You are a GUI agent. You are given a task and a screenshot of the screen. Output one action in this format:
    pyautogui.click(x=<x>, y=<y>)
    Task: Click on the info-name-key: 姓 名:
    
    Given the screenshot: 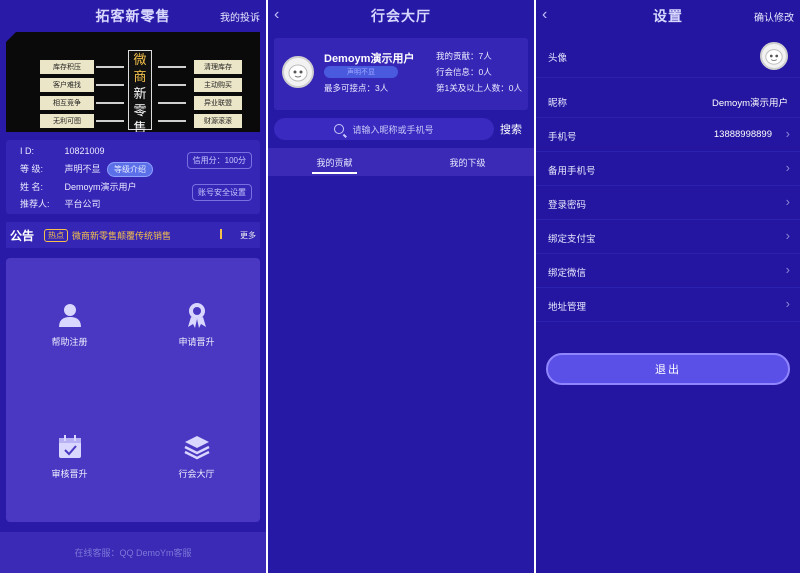 What is the action you would take?
    pyautogui.click(x=32, y=187)
    